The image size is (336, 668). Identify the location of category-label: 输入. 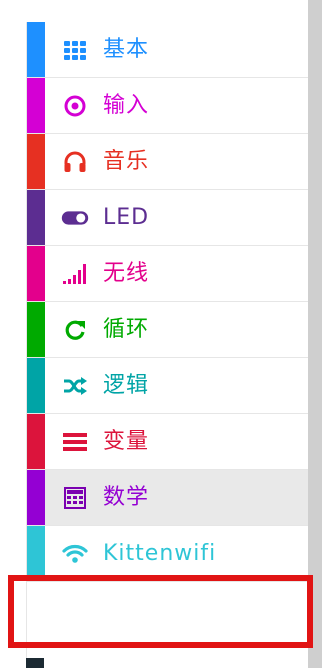
(126, 105).